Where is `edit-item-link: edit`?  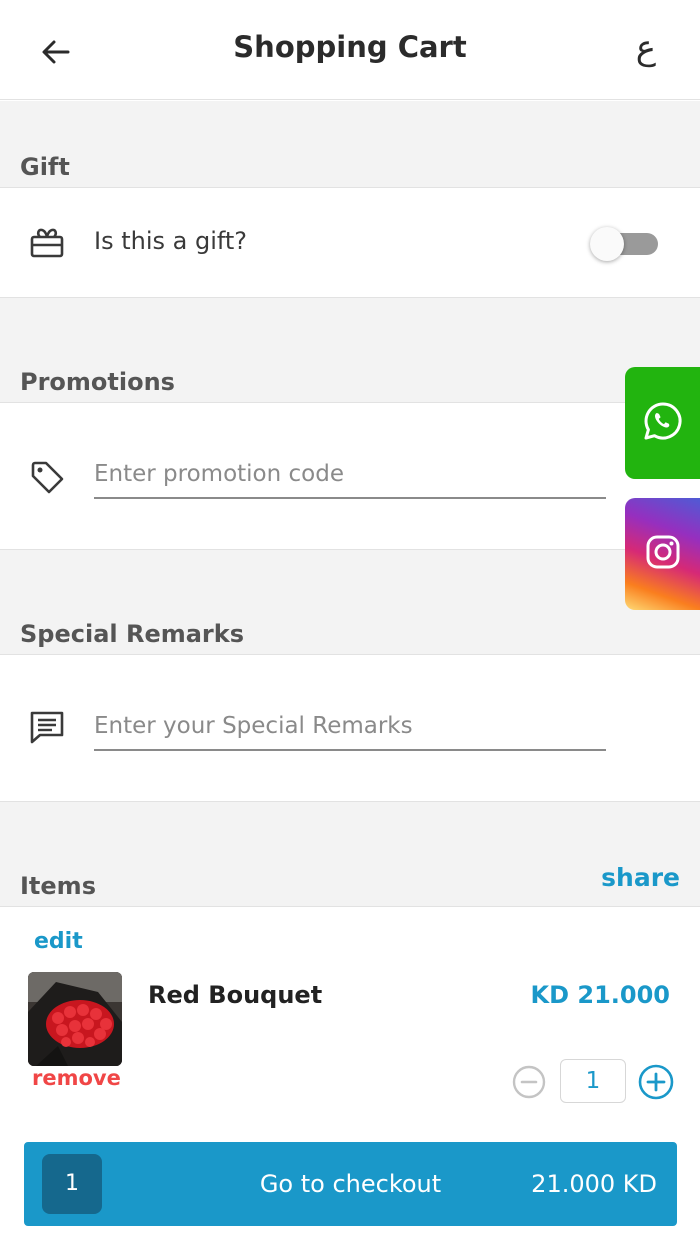 edit-item-link: edit is located at coordinates (58, 941).